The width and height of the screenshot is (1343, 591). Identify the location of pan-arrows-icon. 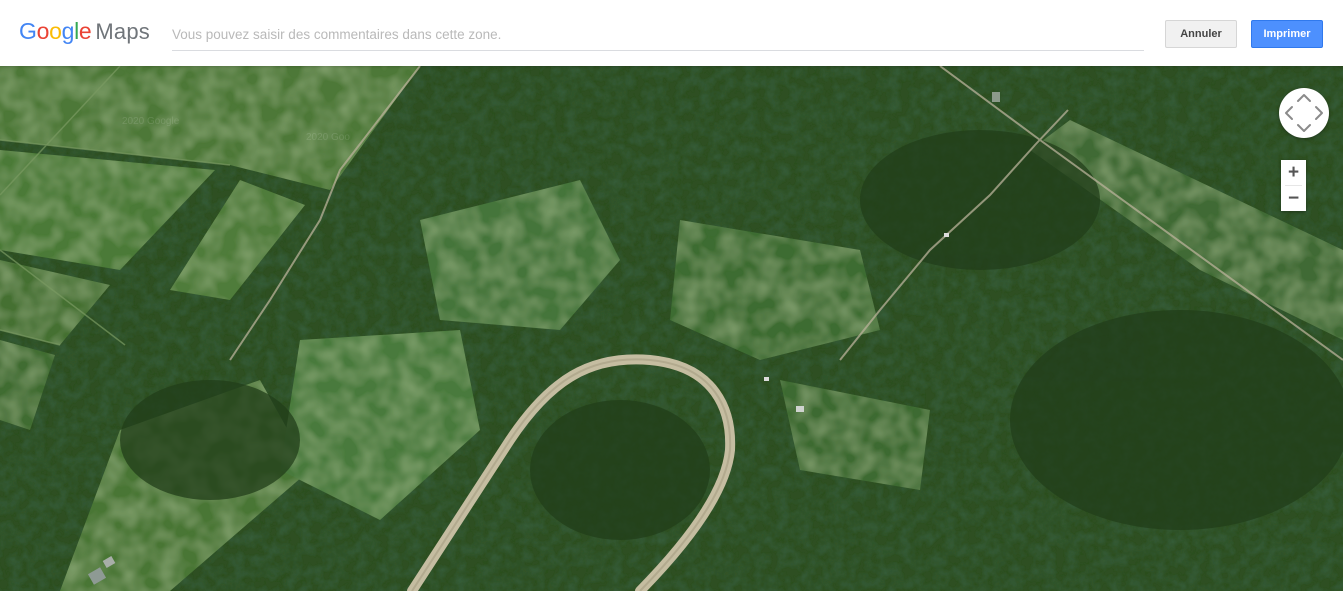
(1304, 113).